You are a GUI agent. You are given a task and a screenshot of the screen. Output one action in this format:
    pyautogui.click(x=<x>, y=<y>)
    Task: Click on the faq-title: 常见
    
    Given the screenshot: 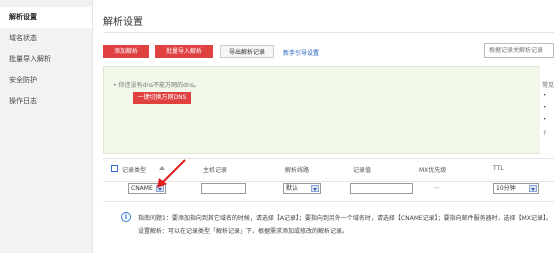 What is the action you would take?
    pyautogui.click(x=548, y=85)
    